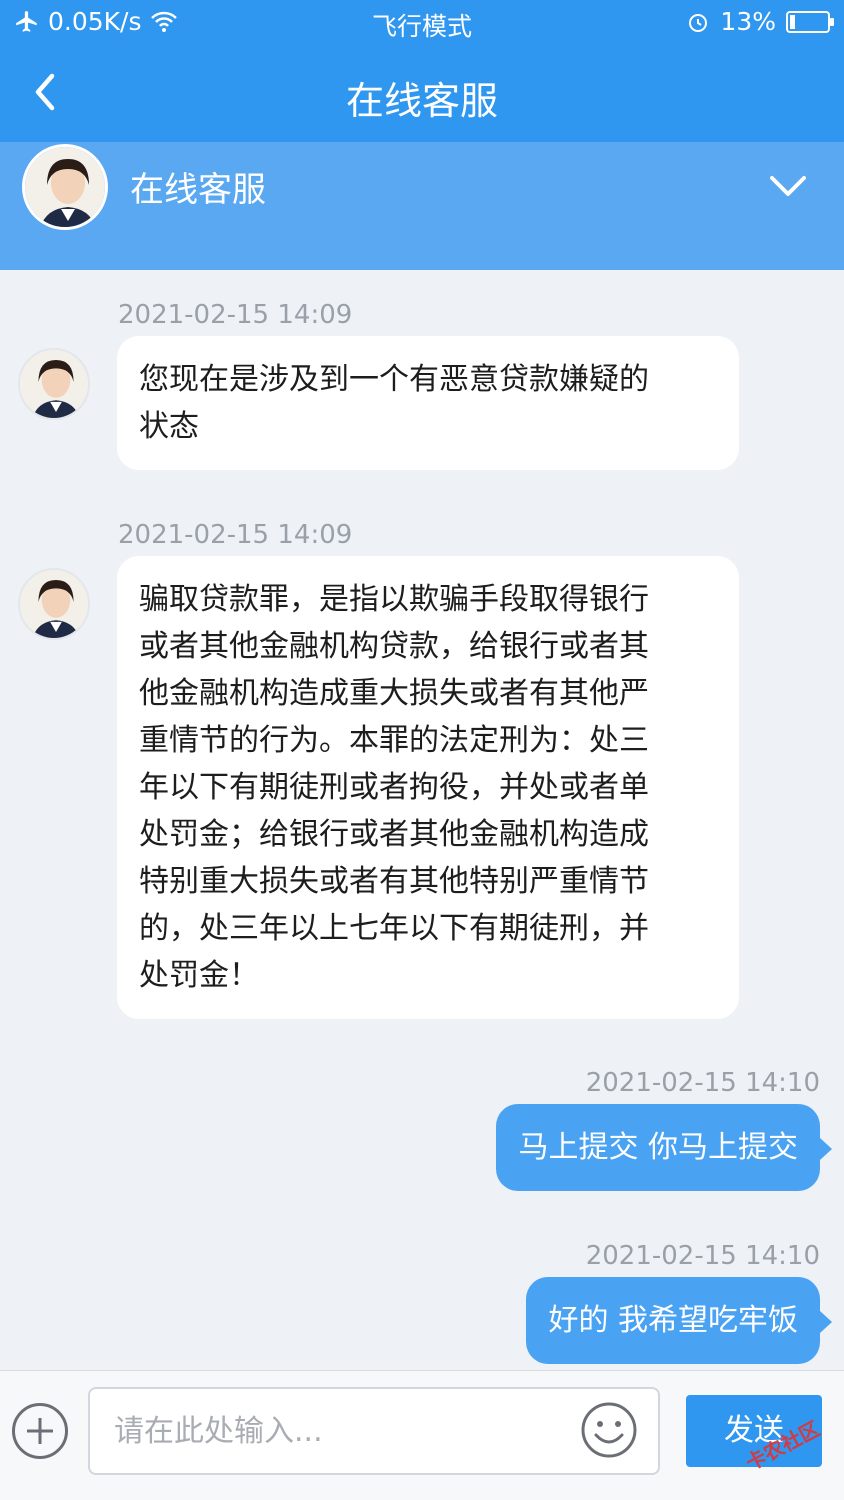  Describe the element at coordinates (394, 646) in the screenshot. I see `message-line: 或者其他金融机构贷款，给银行或者其` at that location.